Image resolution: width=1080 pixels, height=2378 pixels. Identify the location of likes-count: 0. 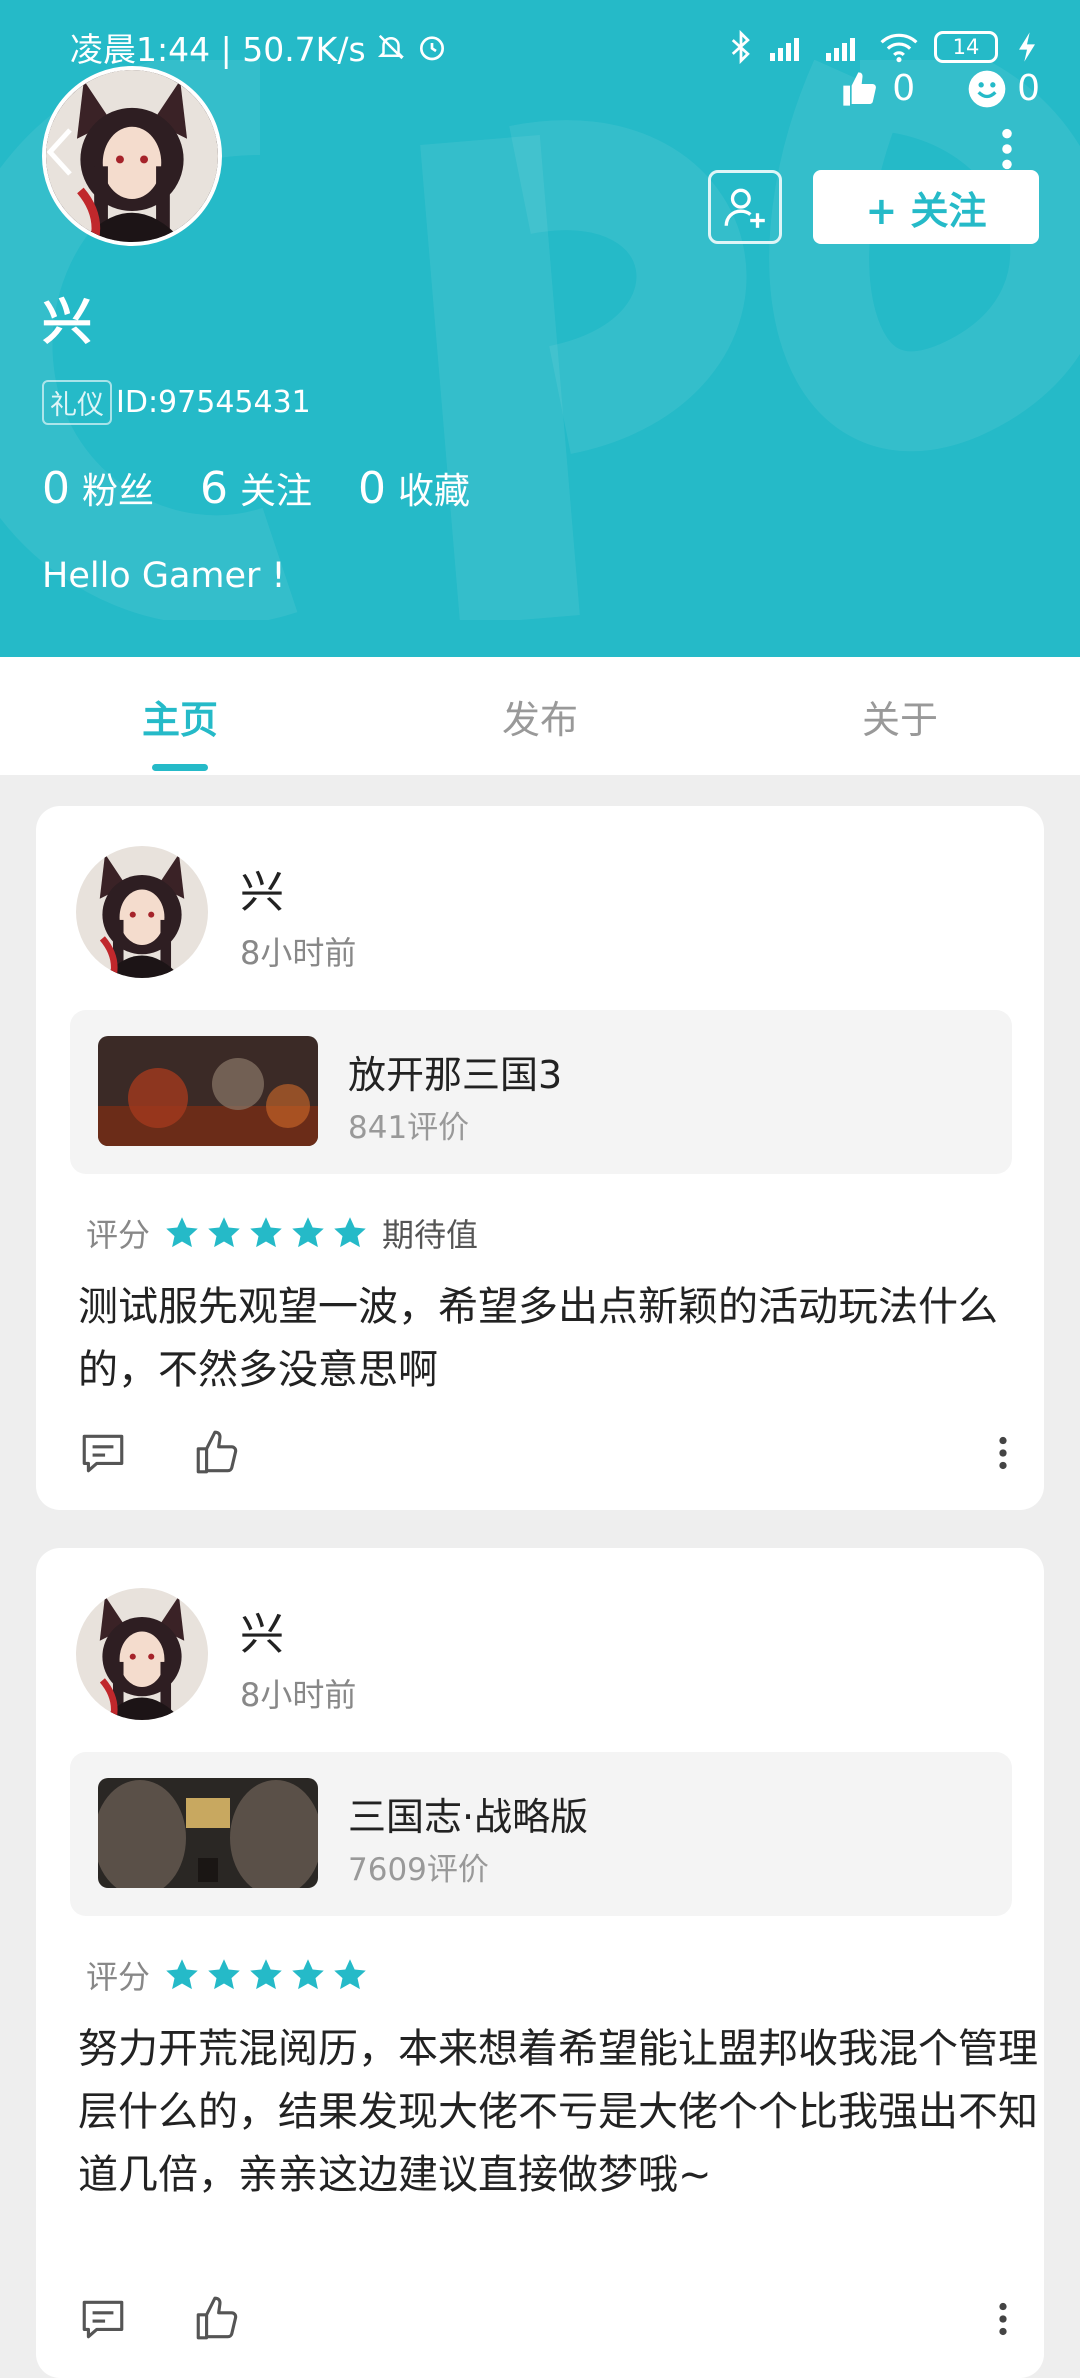
(904, 88).